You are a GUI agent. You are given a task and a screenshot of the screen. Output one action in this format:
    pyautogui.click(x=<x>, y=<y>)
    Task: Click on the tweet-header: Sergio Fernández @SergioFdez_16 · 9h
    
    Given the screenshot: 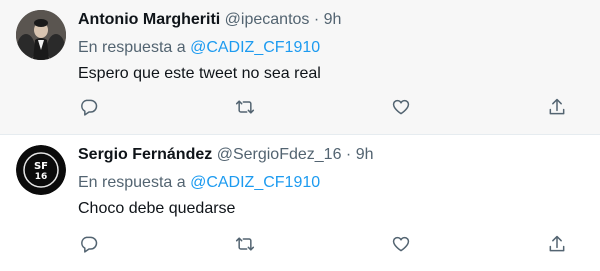 What is the action you would take?
    pyautogui.click(x=331, y=156)
    